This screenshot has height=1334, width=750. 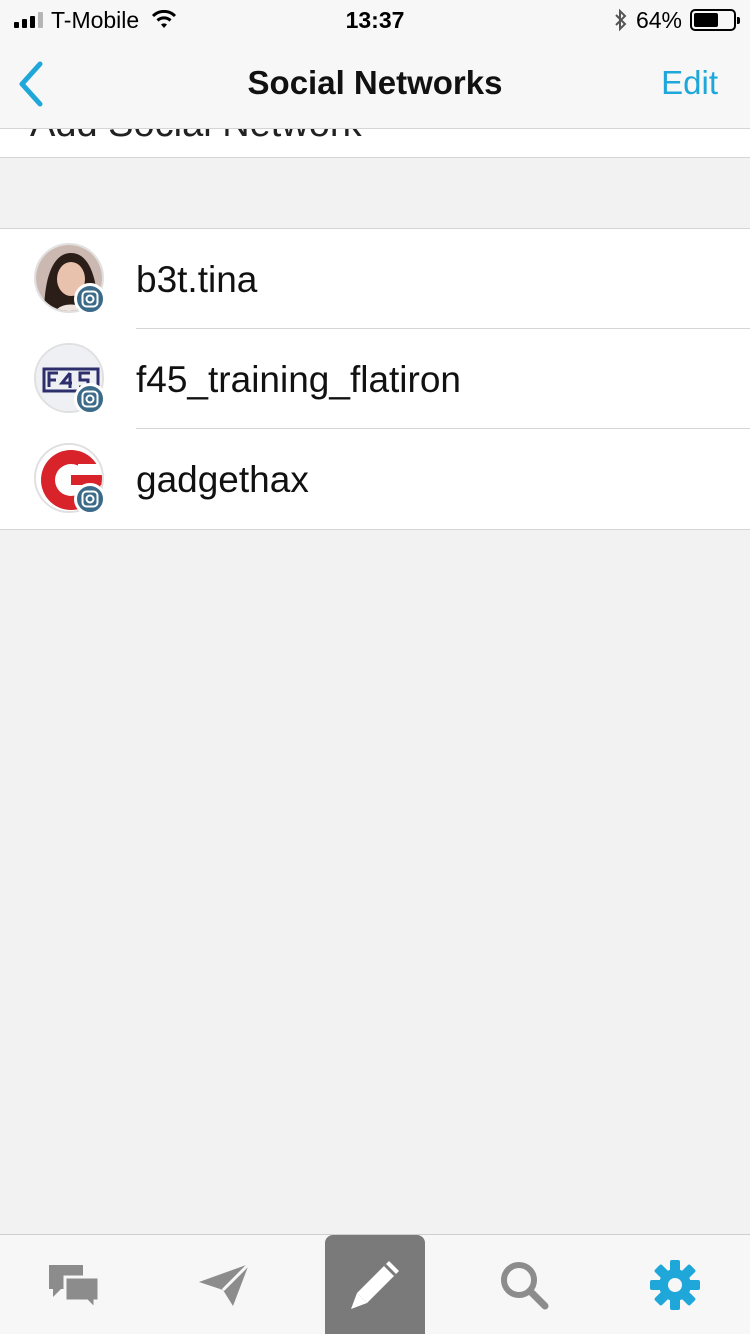 I want to click on tab-bar, so click(x=375, y=1284).